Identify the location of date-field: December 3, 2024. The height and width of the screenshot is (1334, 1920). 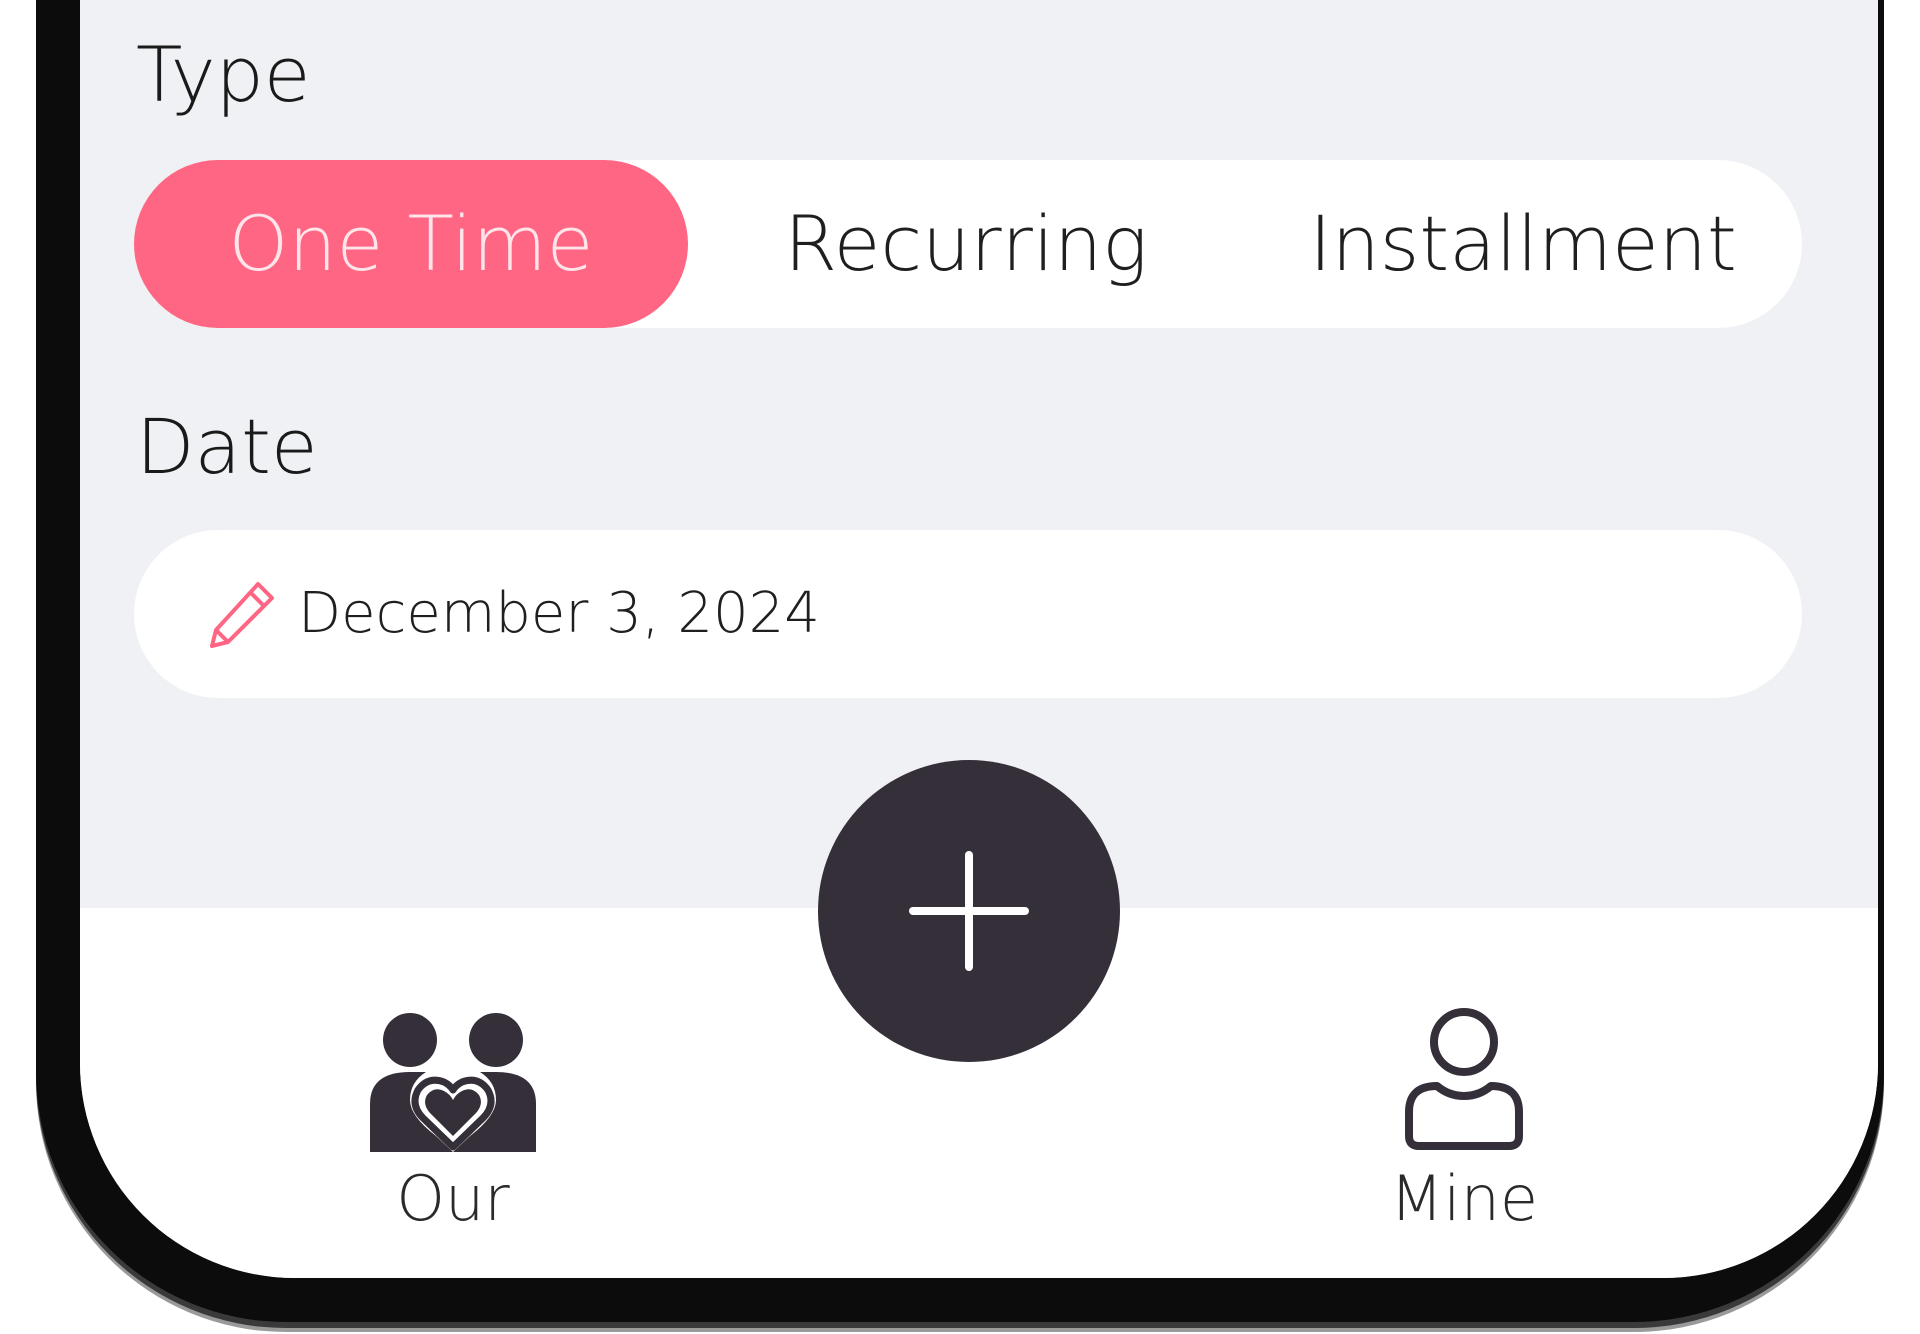
(968, 614).